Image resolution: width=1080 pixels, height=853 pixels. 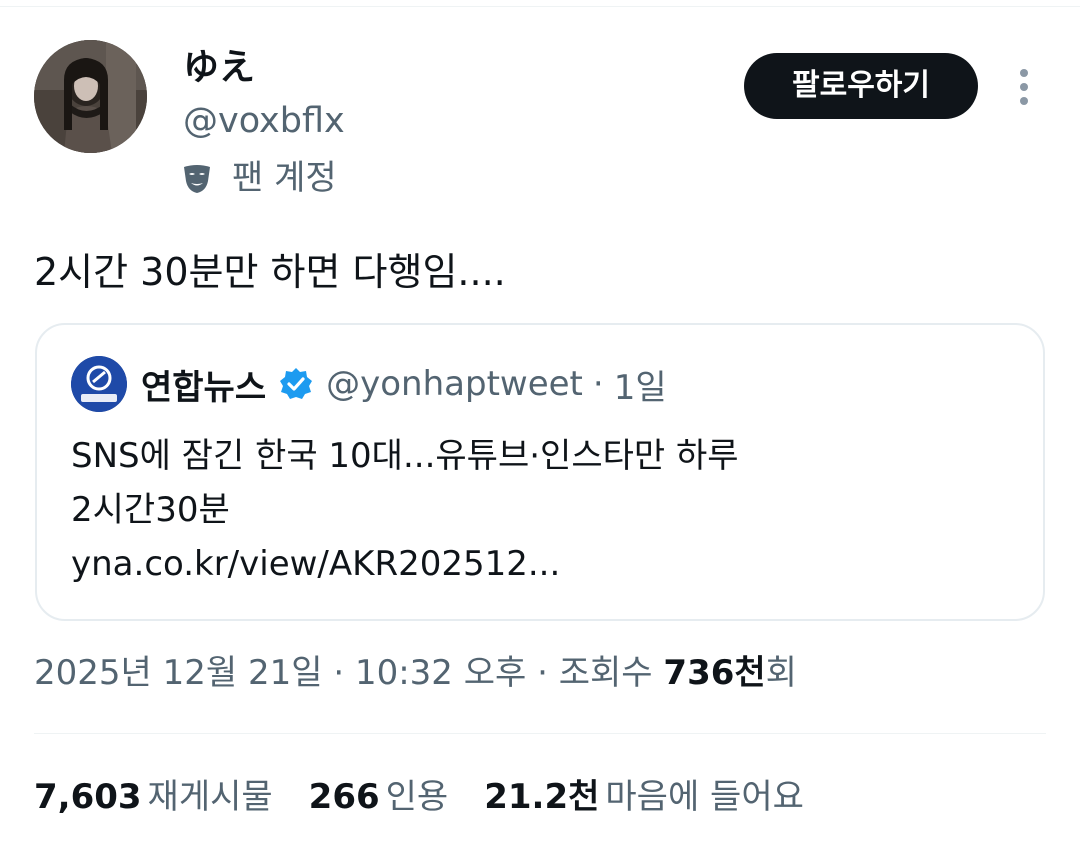 What do you see at coordinates (284, 178) in the screenshot?
I see `fan-account-label: 팬 계정` at bounding box center [284, 178].